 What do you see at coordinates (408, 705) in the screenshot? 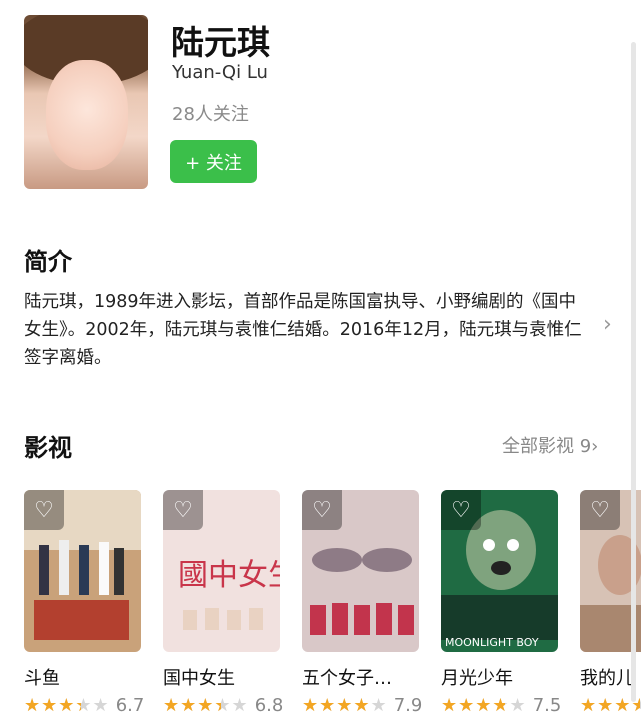
I see `score: 7.9` at bounding box center [408, 705].